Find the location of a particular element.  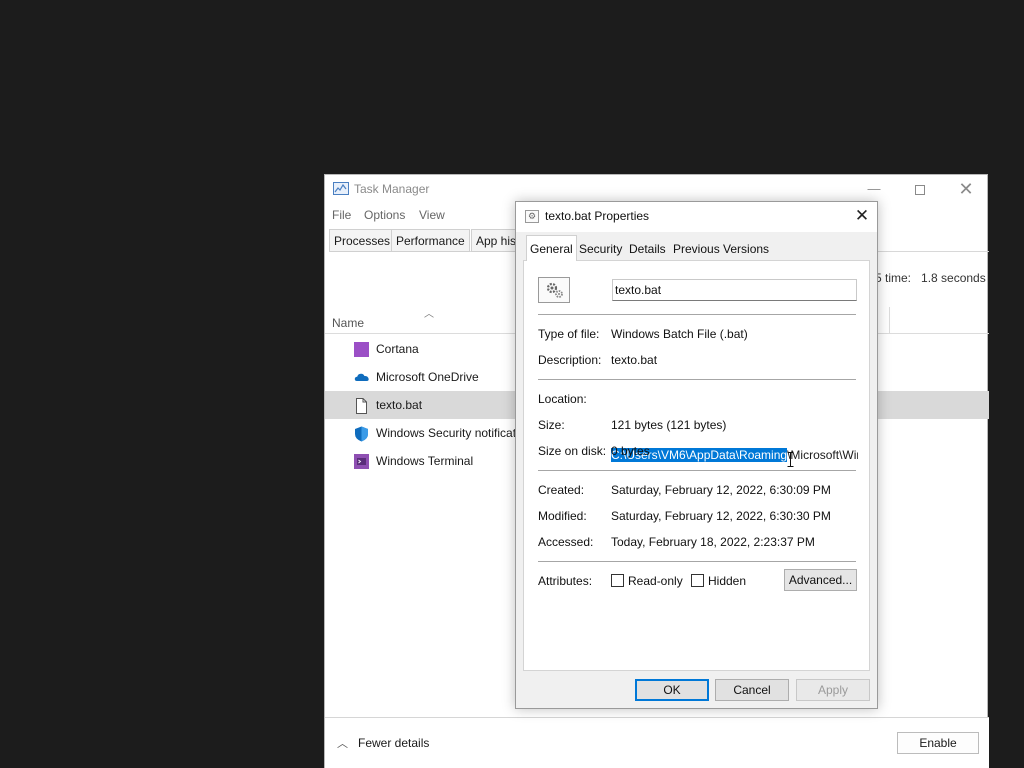

list-item-label: Windows Security notificat is located at coordinates (446, 433).